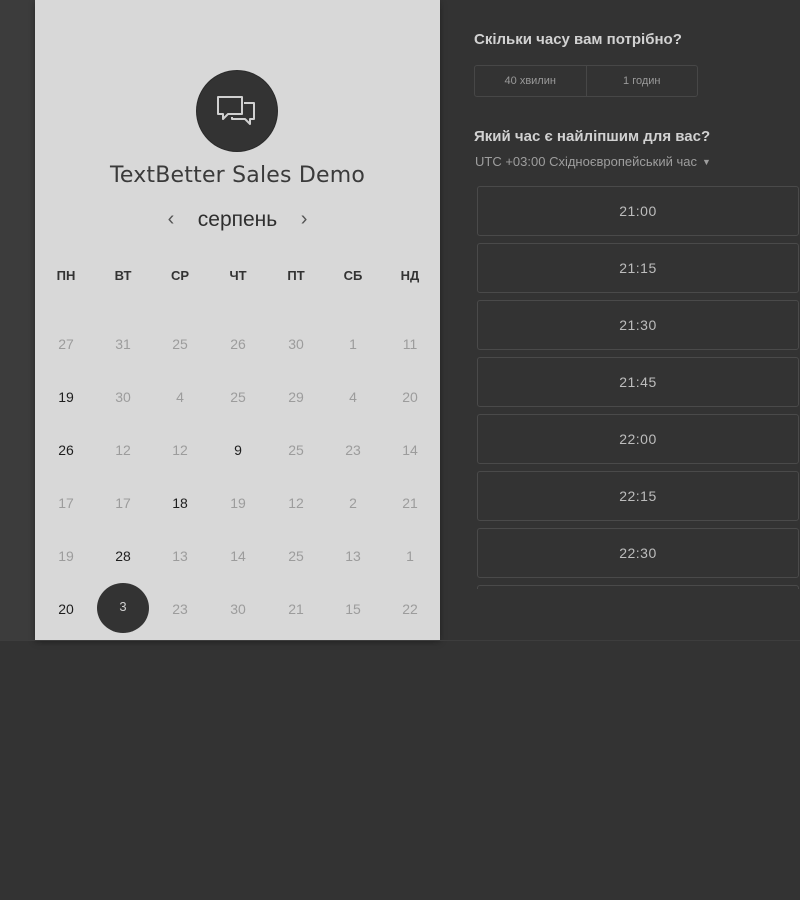 This screenshot has width=800, height=900. What do you see at coordinates (410, 344) in the screenshot?
I see `unavailable-day: 11` at bounding box center [410, 344].